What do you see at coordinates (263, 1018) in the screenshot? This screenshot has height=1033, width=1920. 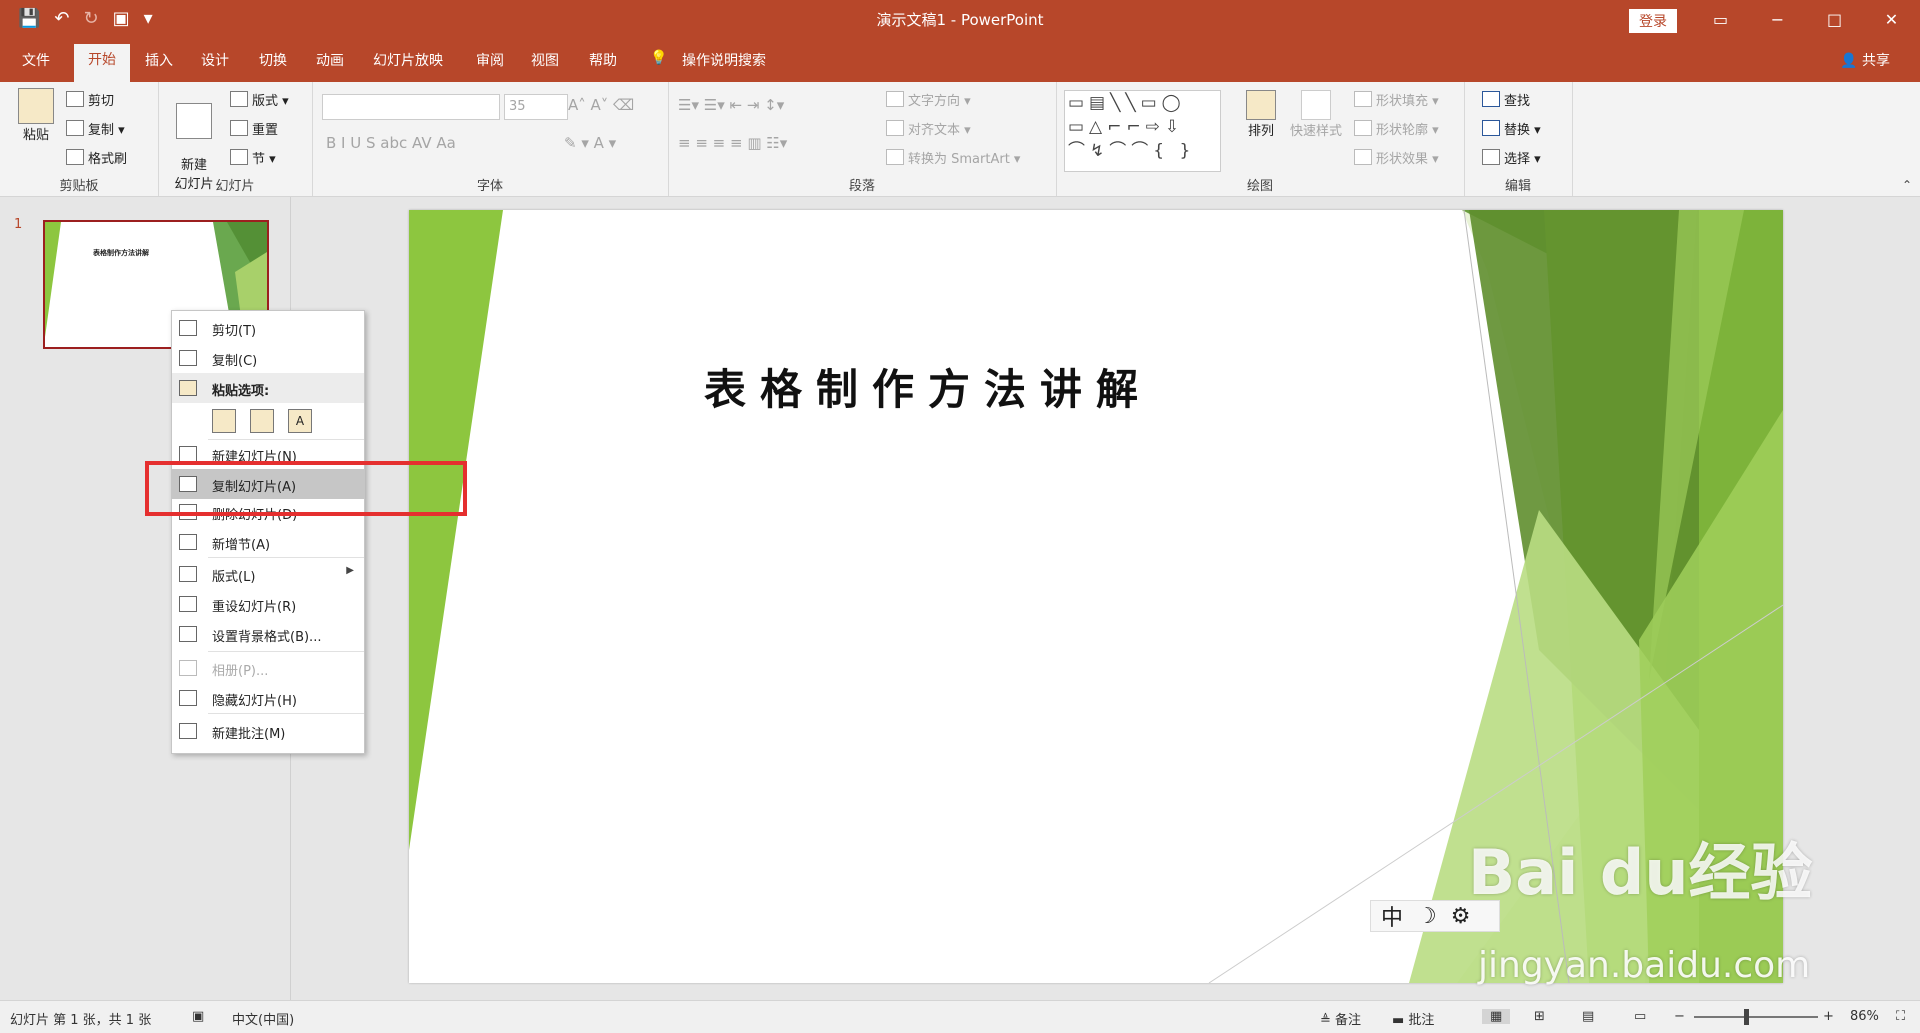 I see `language-indicator: 中文(中国)` at bounding box center [263, 1018].